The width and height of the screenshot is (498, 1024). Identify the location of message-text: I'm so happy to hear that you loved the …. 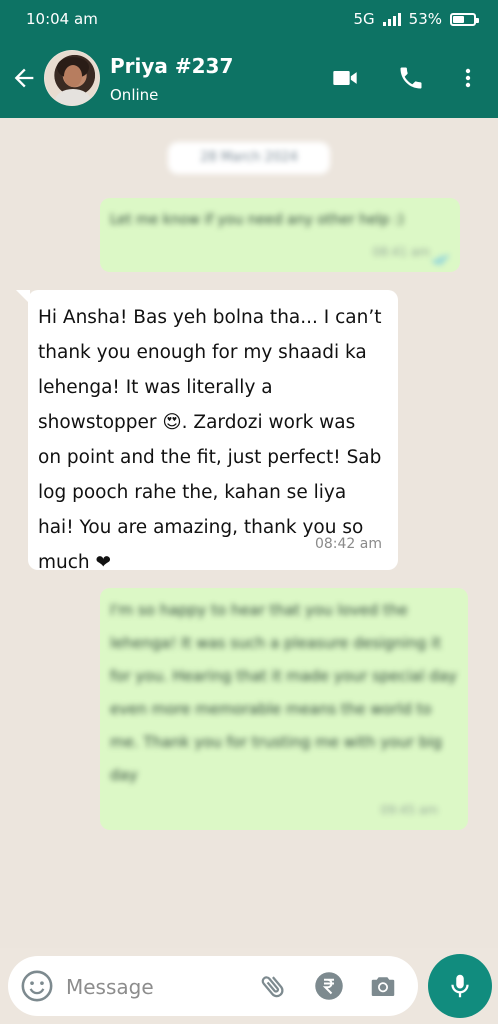
(283, 692).